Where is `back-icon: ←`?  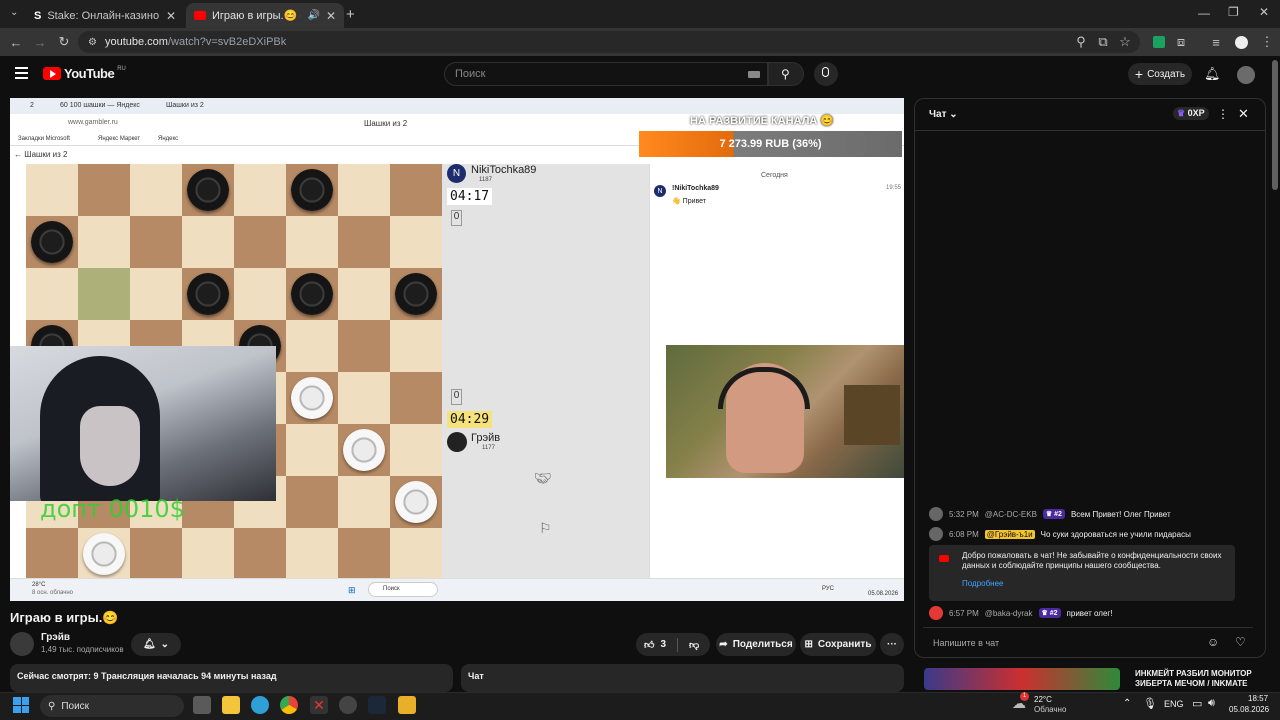
back-icon: ← is located at coordinates (16, 42).